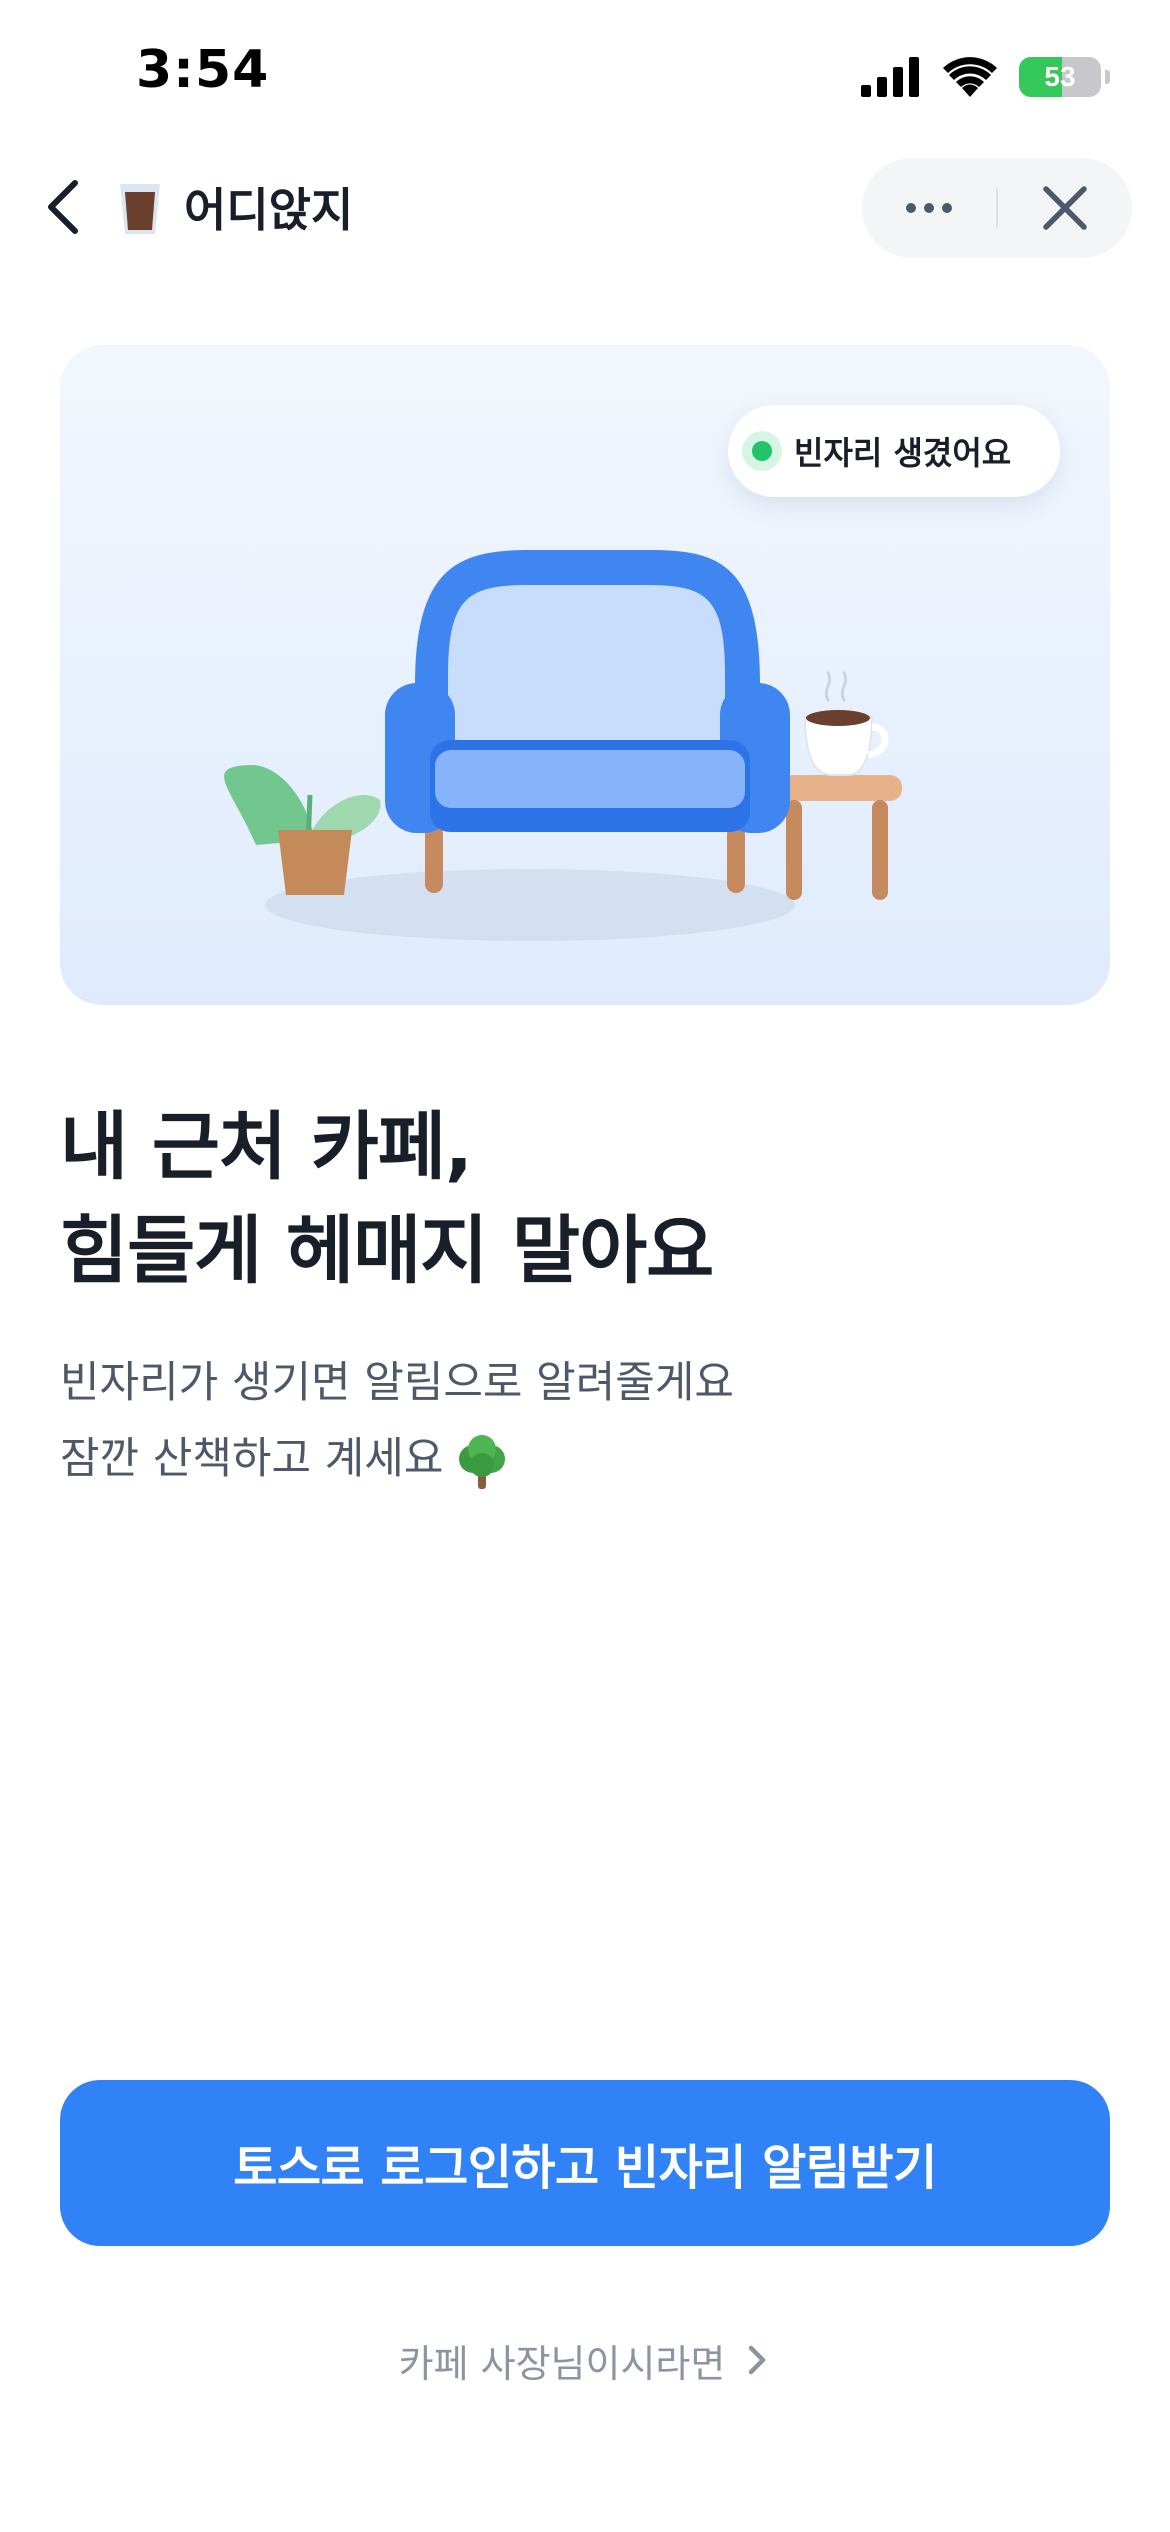 This screenshot has width=1170, height=2532. Describe the element at coordinates (903, 453) in the screenshot. I see `seat-badge-text: 빈자리 생겼어요` at that location.